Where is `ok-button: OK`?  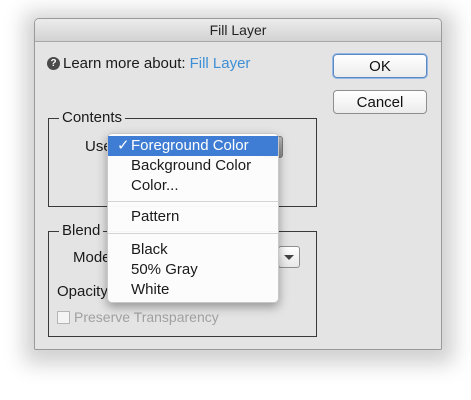
ok-button: OK is located at coordinates (380, 66).